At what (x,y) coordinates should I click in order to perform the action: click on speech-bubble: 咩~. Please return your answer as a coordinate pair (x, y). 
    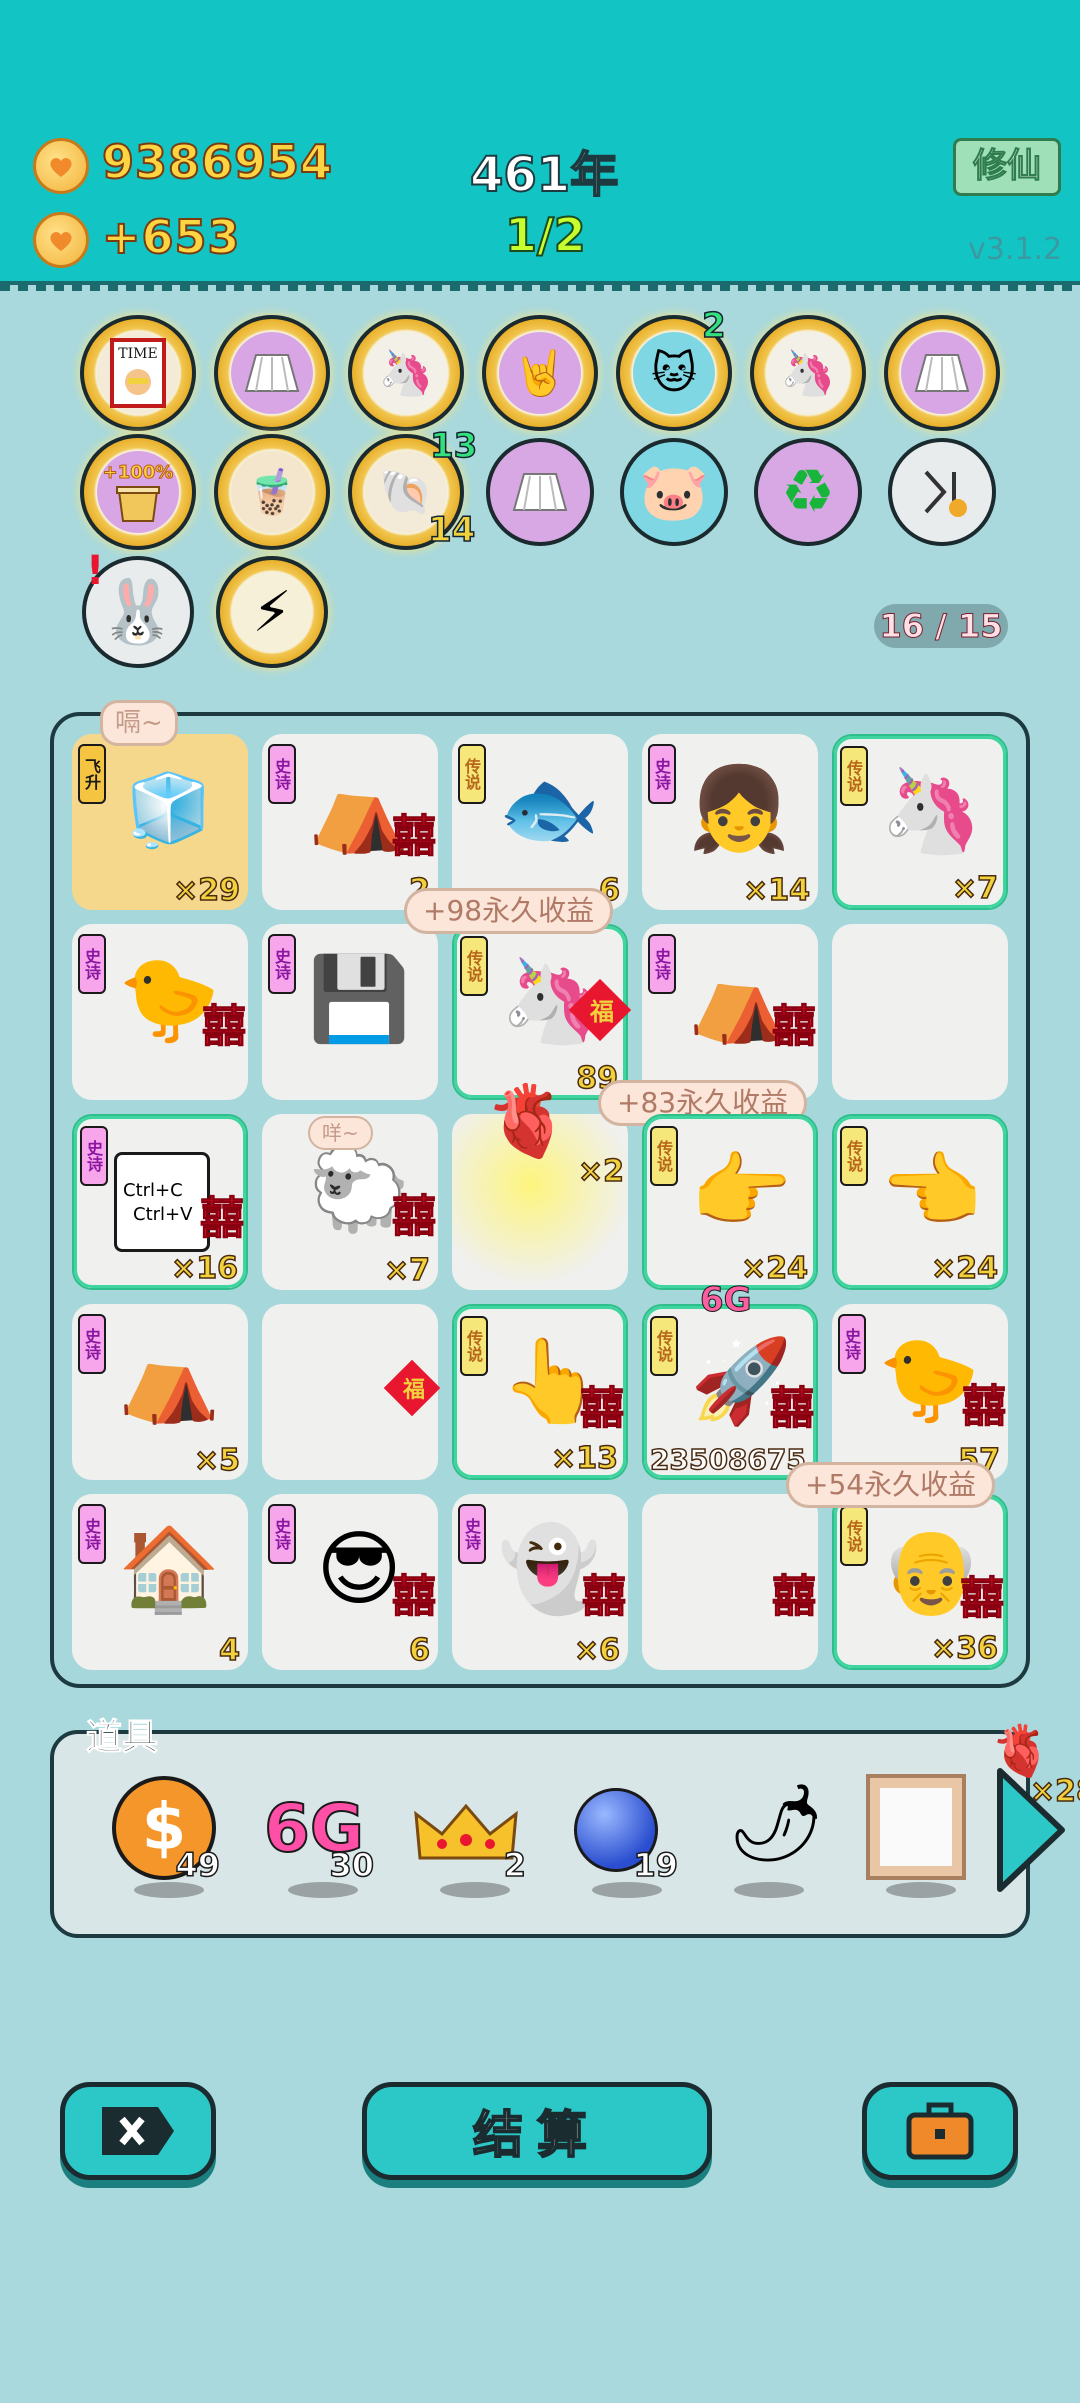
    Looking at the image, I should click on (340, 1133).